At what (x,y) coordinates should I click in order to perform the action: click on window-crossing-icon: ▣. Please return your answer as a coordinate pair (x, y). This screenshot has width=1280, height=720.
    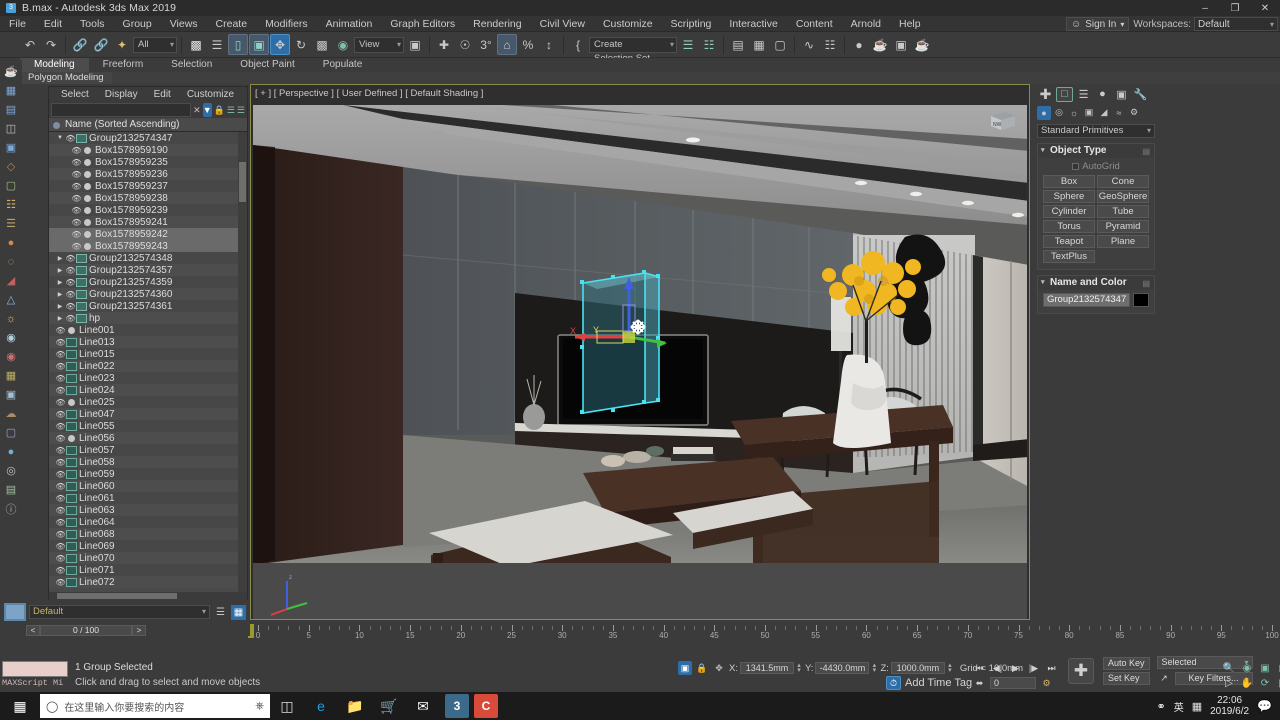
    Looking at the image, I should click on (259, 44).